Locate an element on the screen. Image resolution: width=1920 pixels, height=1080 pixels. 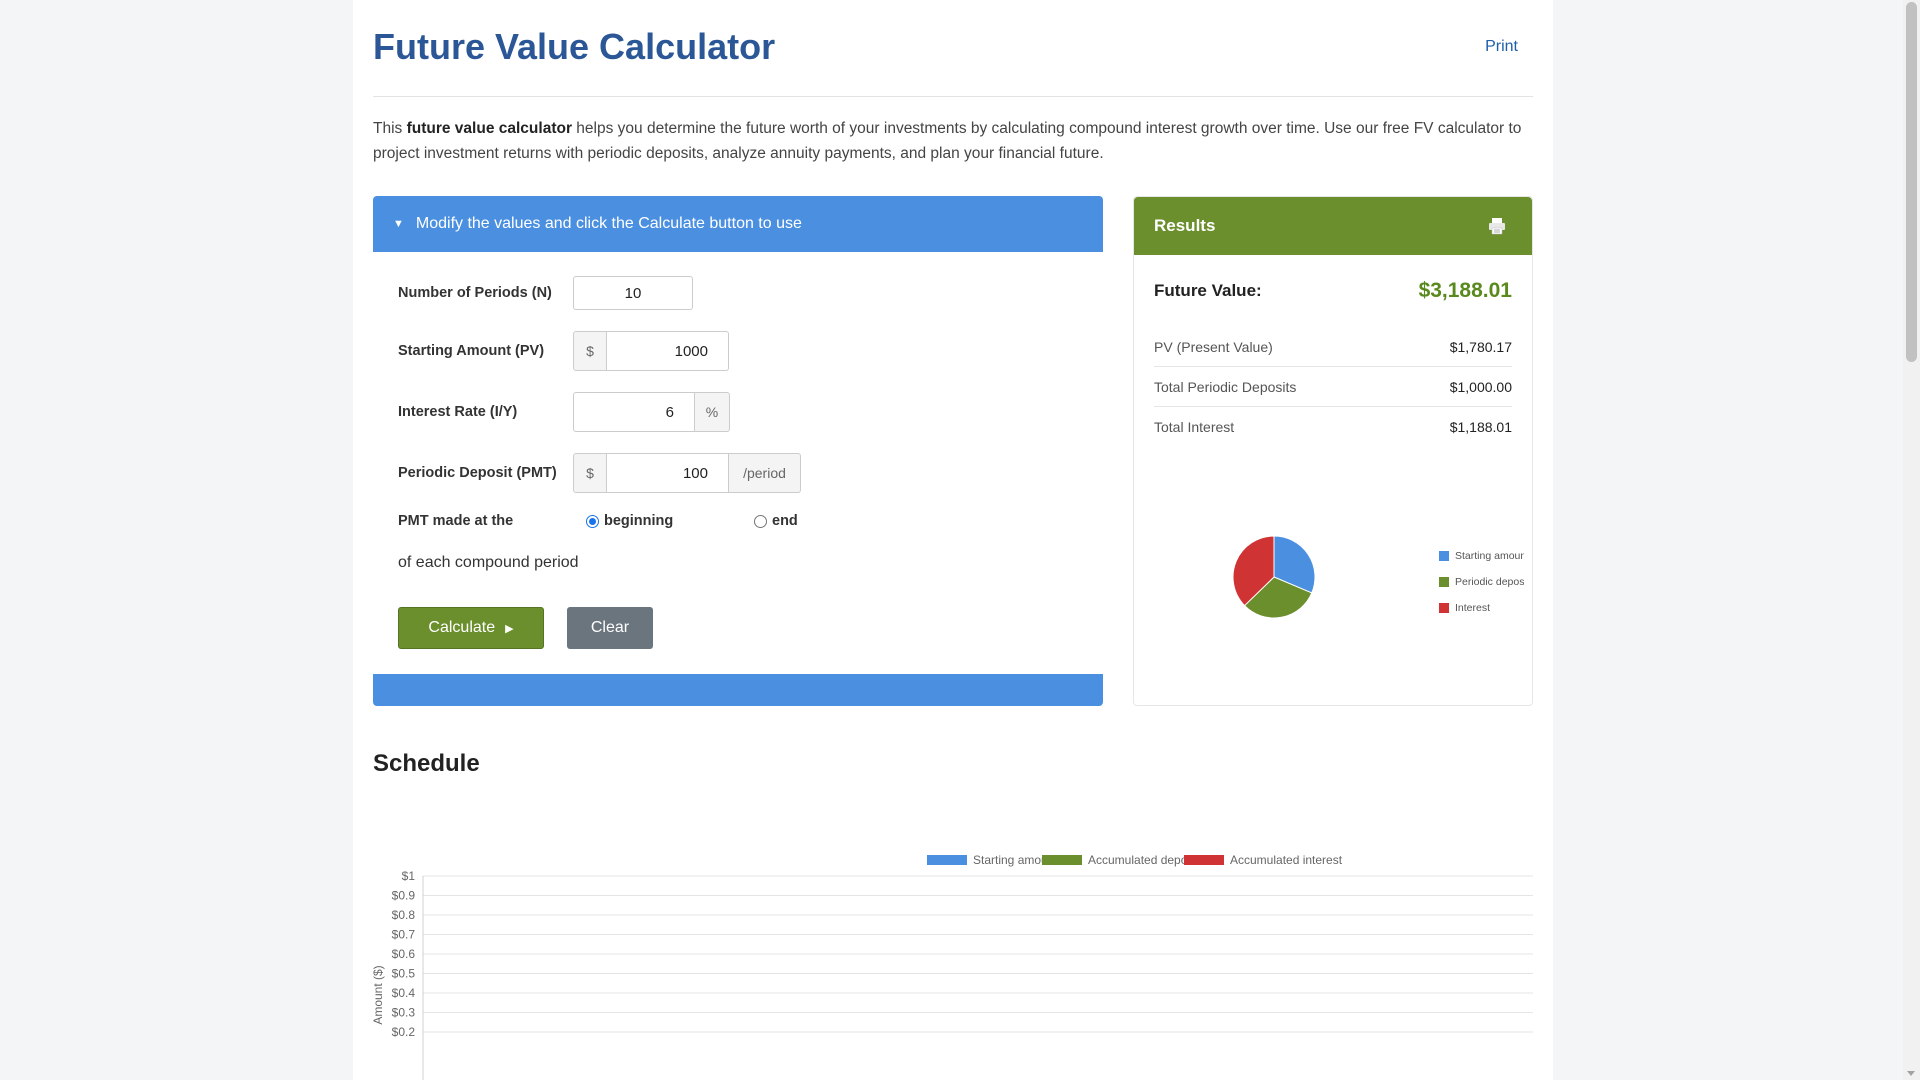
form-footer is located at coordinates (738, 690).